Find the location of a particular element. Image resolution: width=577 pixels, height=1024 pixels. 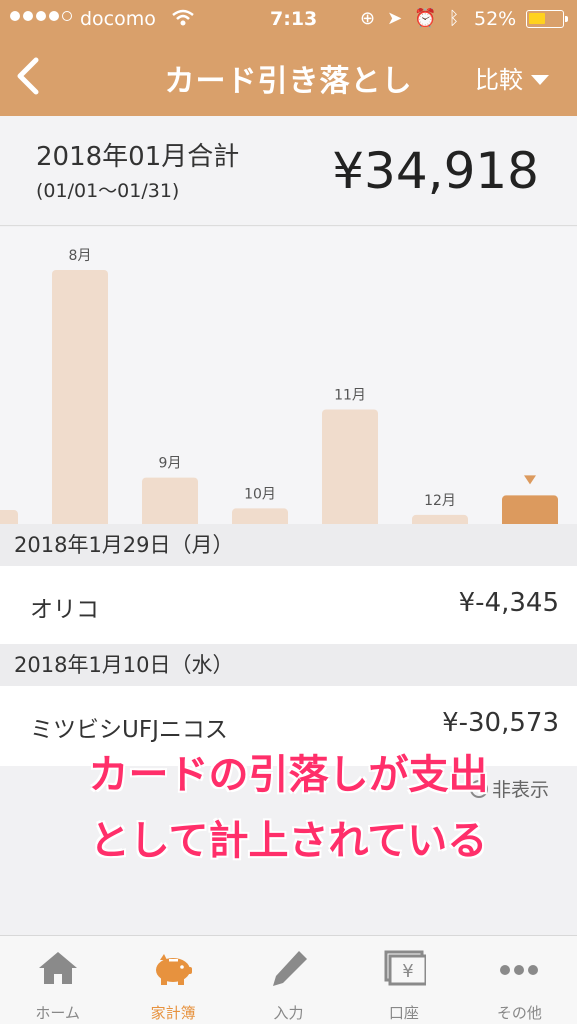

selected-month-marker-icon is located at coordinates (530, 480).